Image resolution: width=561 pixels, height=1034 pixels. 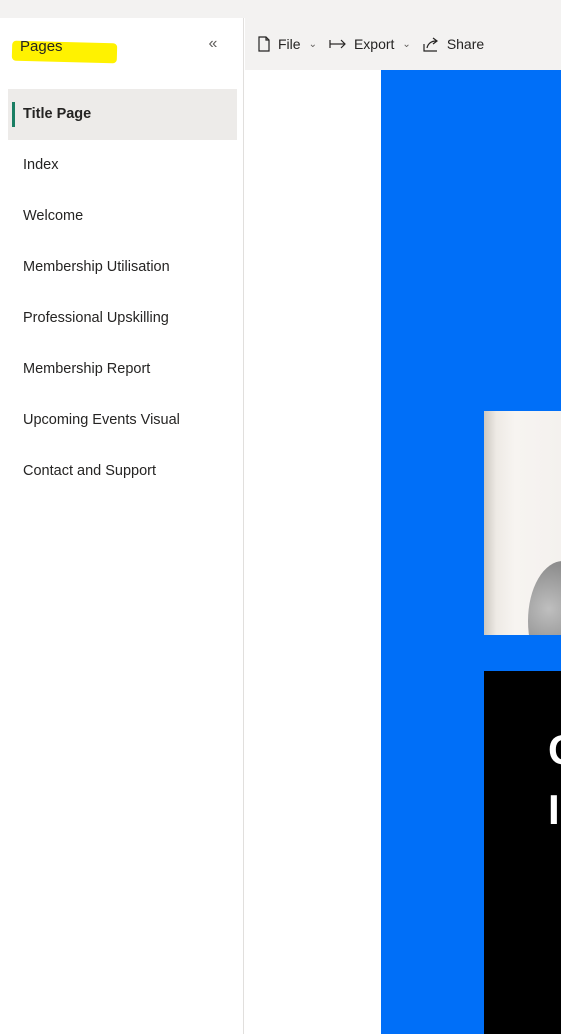 What do you see at coordinates (522, 852) in the screenshot?
I see `report-heading-panel: C I` at bounding box center [522, 852].